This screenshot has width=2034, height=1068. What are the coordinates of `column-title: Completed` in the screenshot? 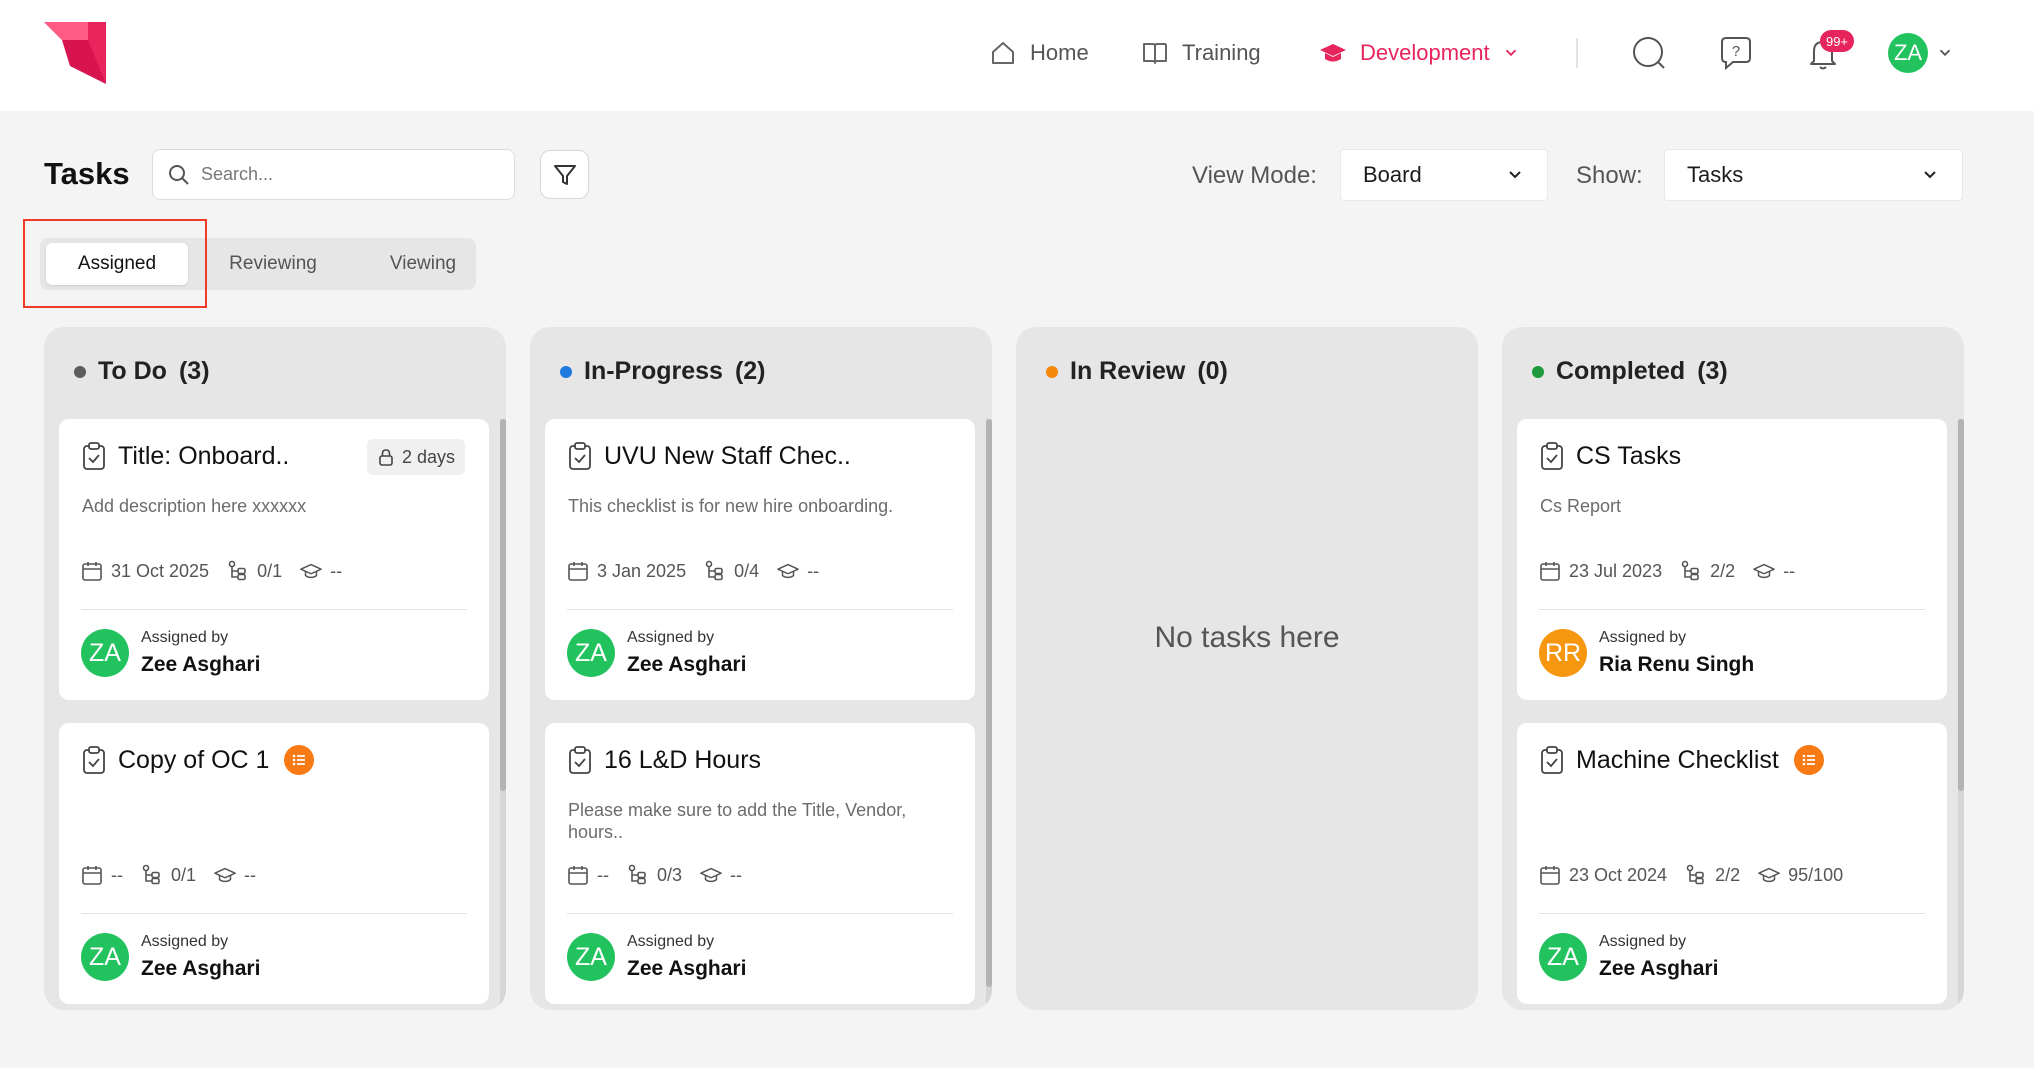 It's located at (1621, 371).